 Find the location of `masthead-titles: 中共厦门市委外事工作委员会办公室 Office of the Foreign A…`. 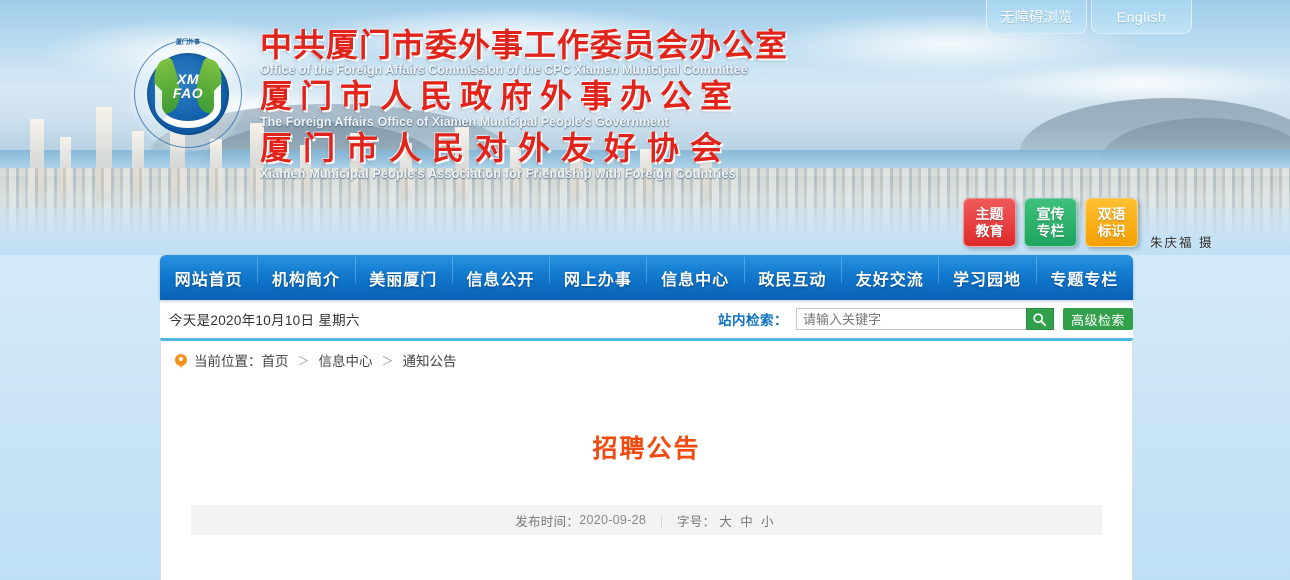

masthead-titles: 中共厦门市委外事工作委员会办公室 Office of the Foreign A… is located at coordinates (524, 105).